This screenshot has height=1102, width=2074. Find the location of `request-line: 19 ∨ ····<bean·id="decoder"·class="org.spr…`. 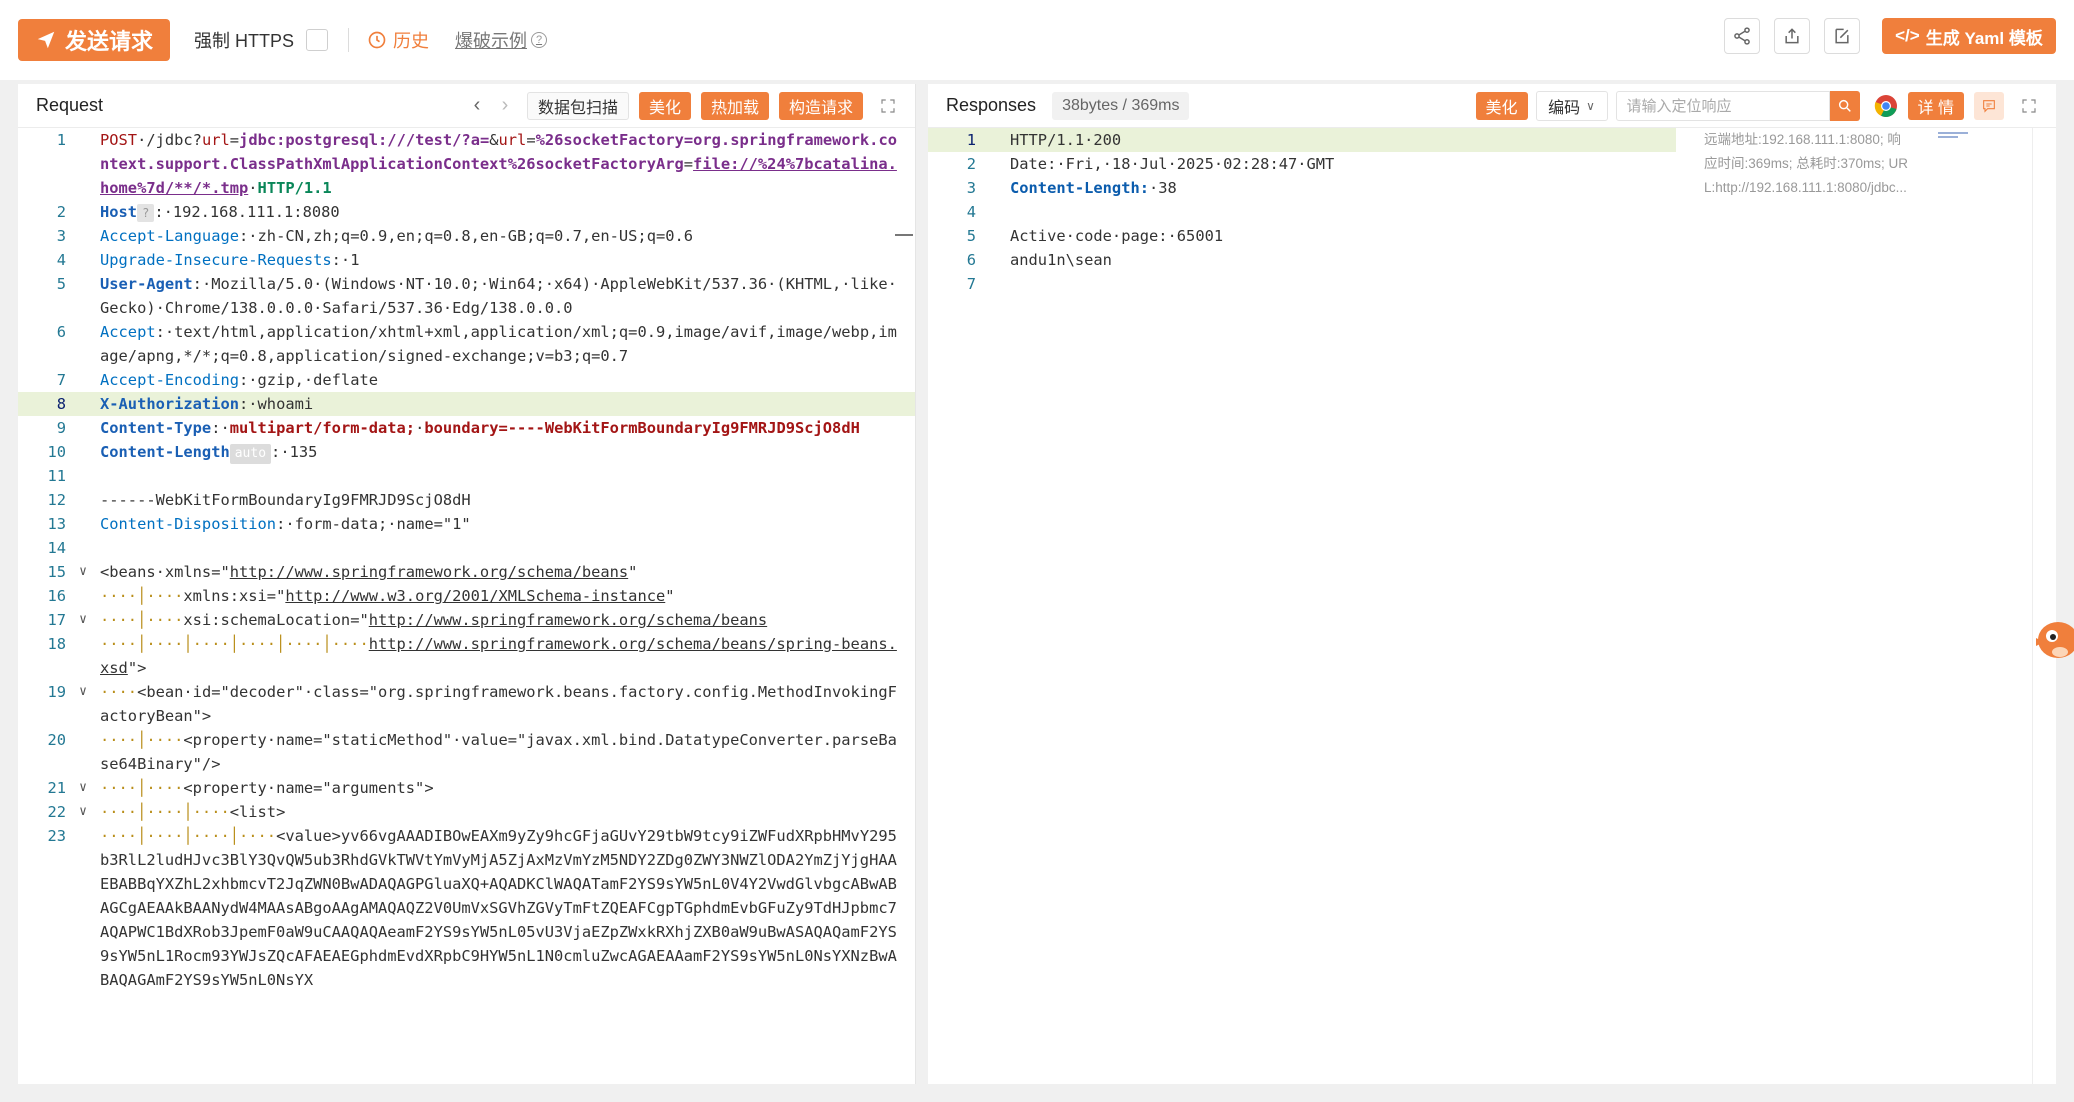

request-line: 19 ∨ ····<bean·id="decoder"·class="org.spr… is located at coordinates (466, 704).